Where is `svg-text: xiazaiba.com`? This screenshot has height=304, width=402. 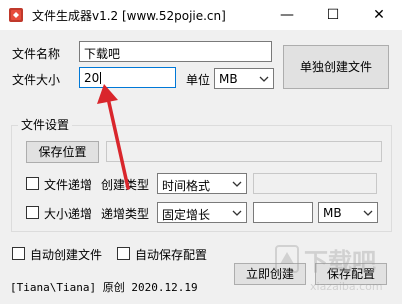 svg-text: xiazaiba.com is located at coordinates (346, 286).